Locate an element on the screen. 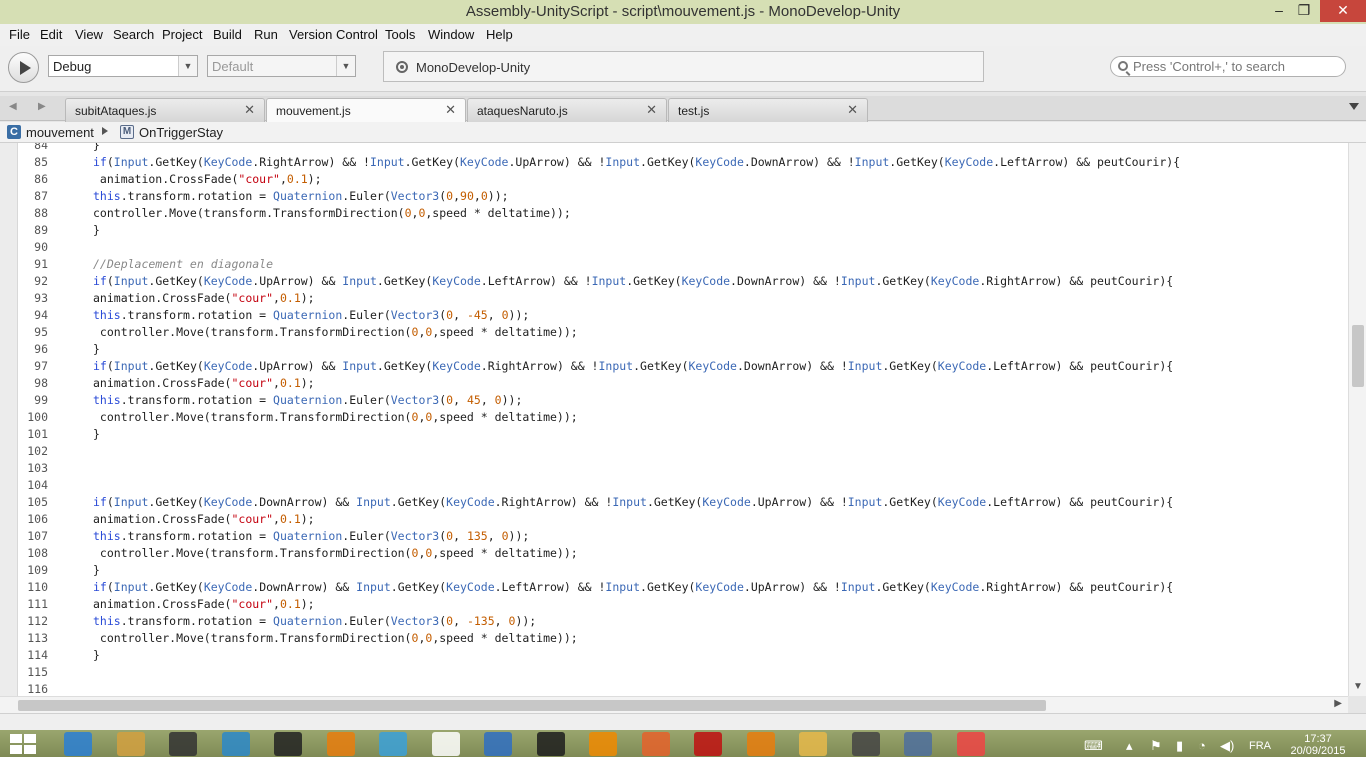 The width and height of the screenshot is (1366, 757). tab-scroll-left-icon: ◀ is located at coordinates (13, 106).